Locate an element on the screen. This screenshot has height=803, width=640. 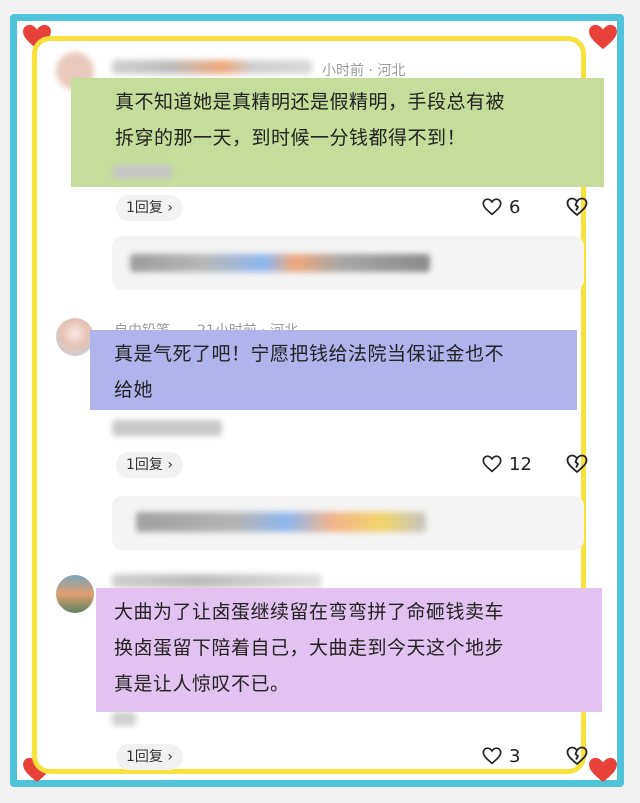
like-count: 12 is located at coordinates (520, 464).